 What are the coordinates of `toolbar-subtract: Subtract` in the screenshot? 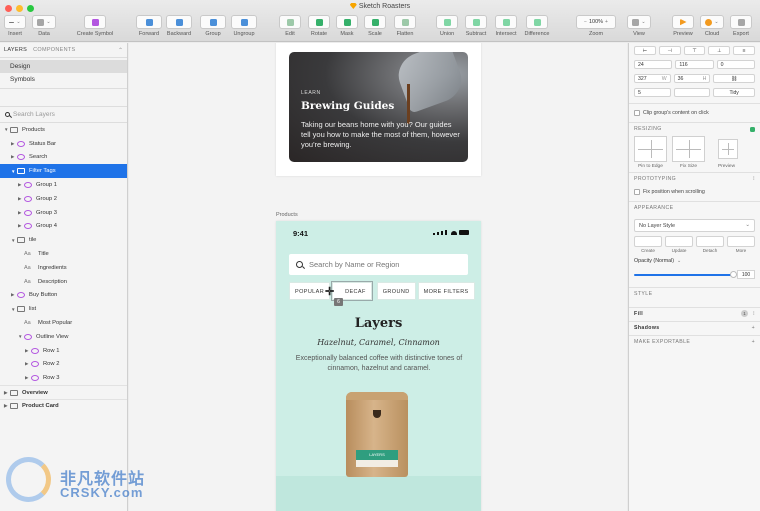 It's located at (476, 26).